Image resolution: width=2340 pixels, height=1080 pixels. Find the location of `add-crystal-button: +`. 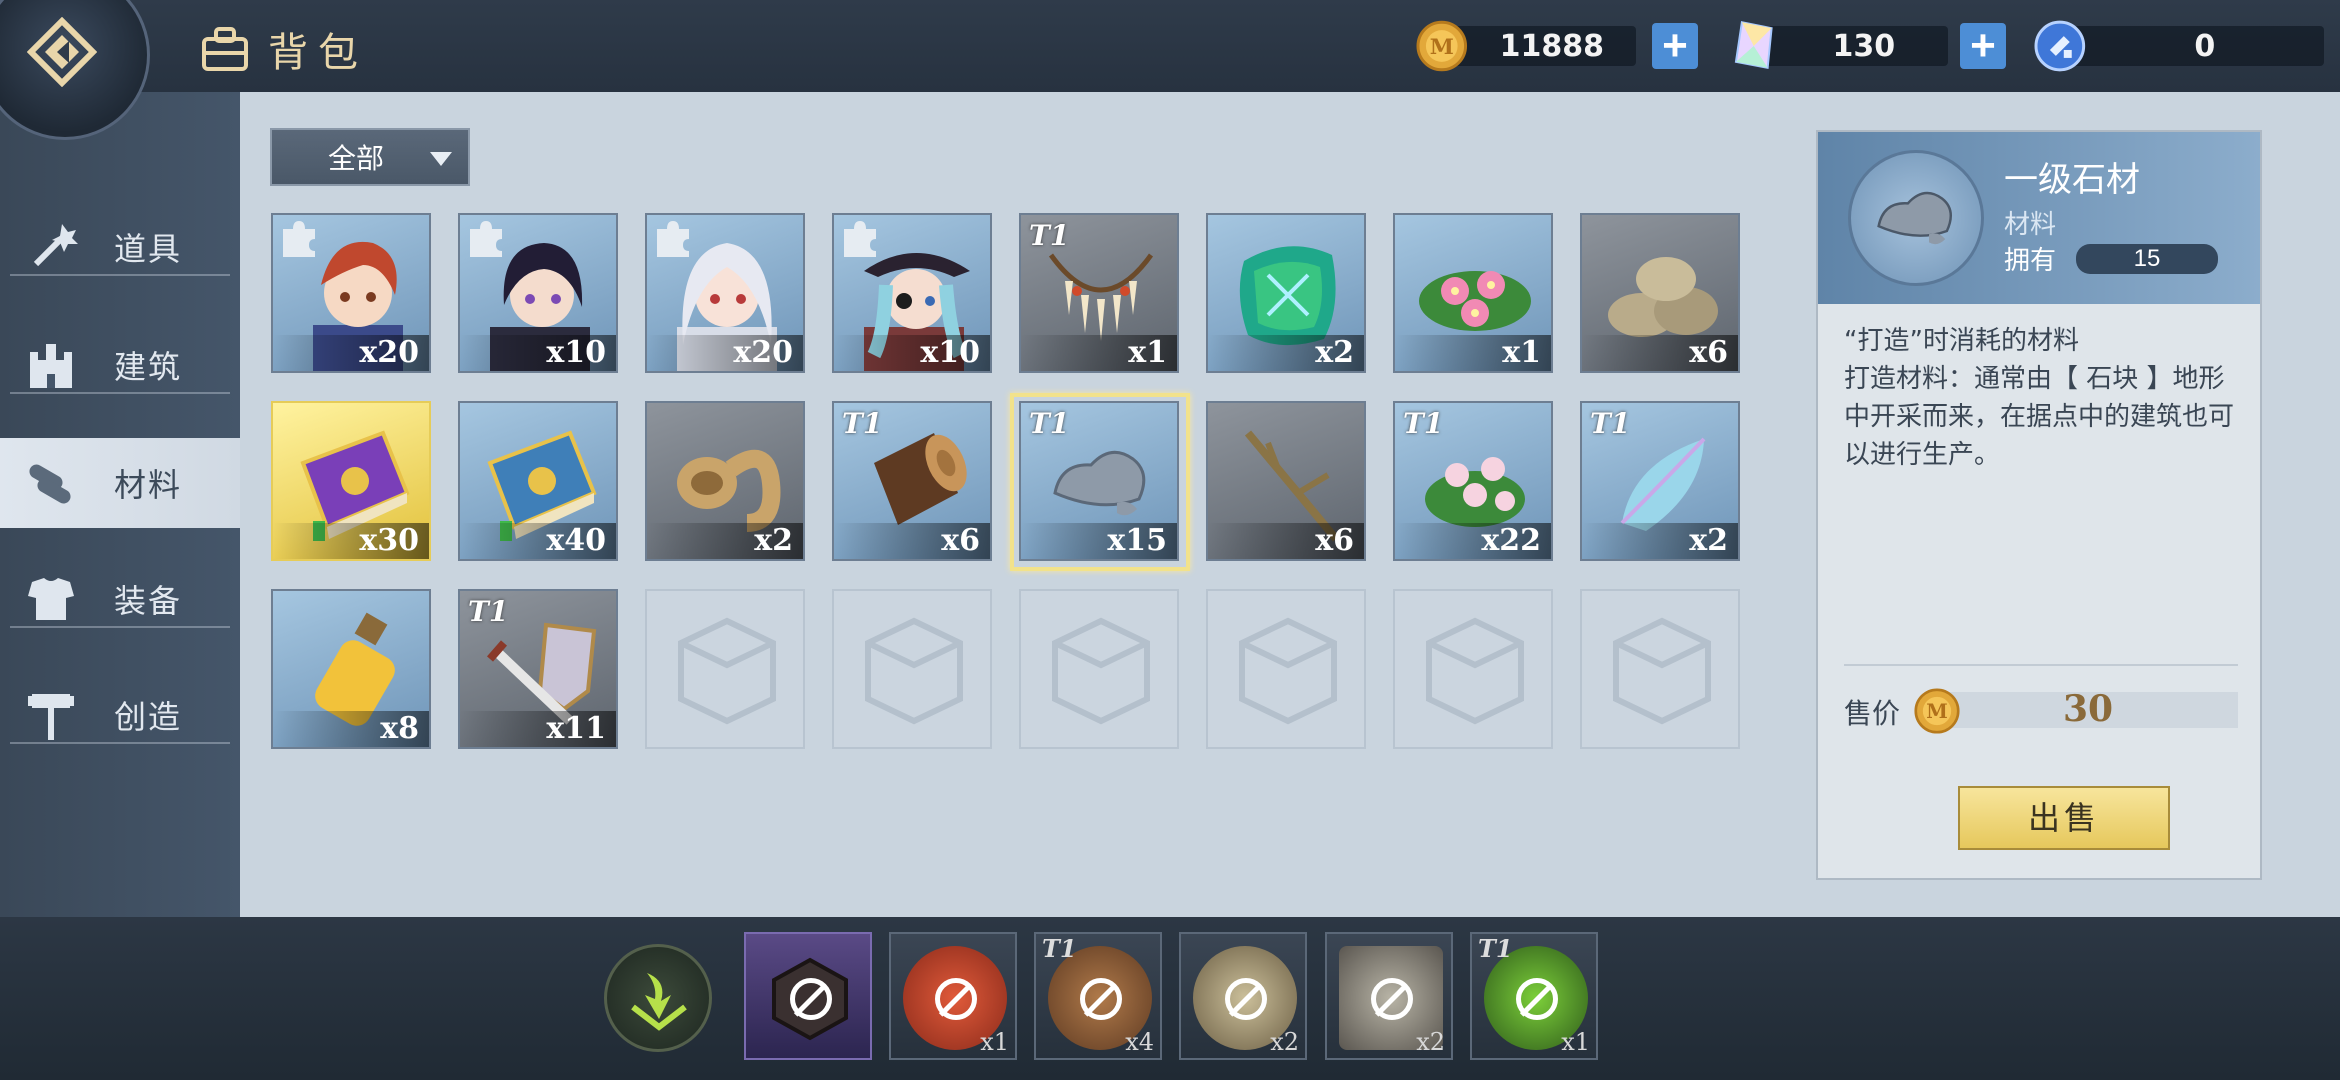

add-crystal-button: + is located at coordinates (1983, 46).